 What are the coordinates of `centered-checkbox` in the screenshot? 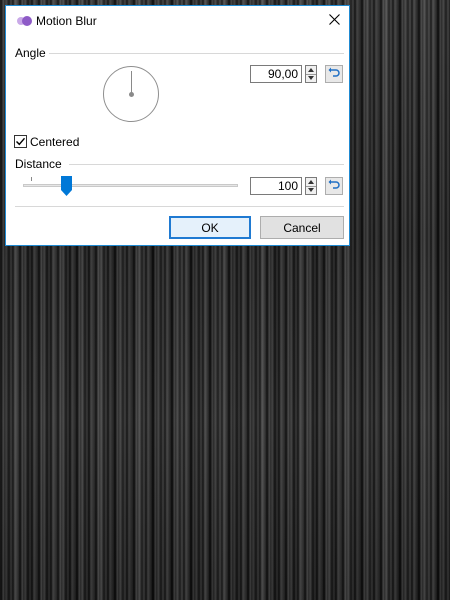 It's located at (20, 141).